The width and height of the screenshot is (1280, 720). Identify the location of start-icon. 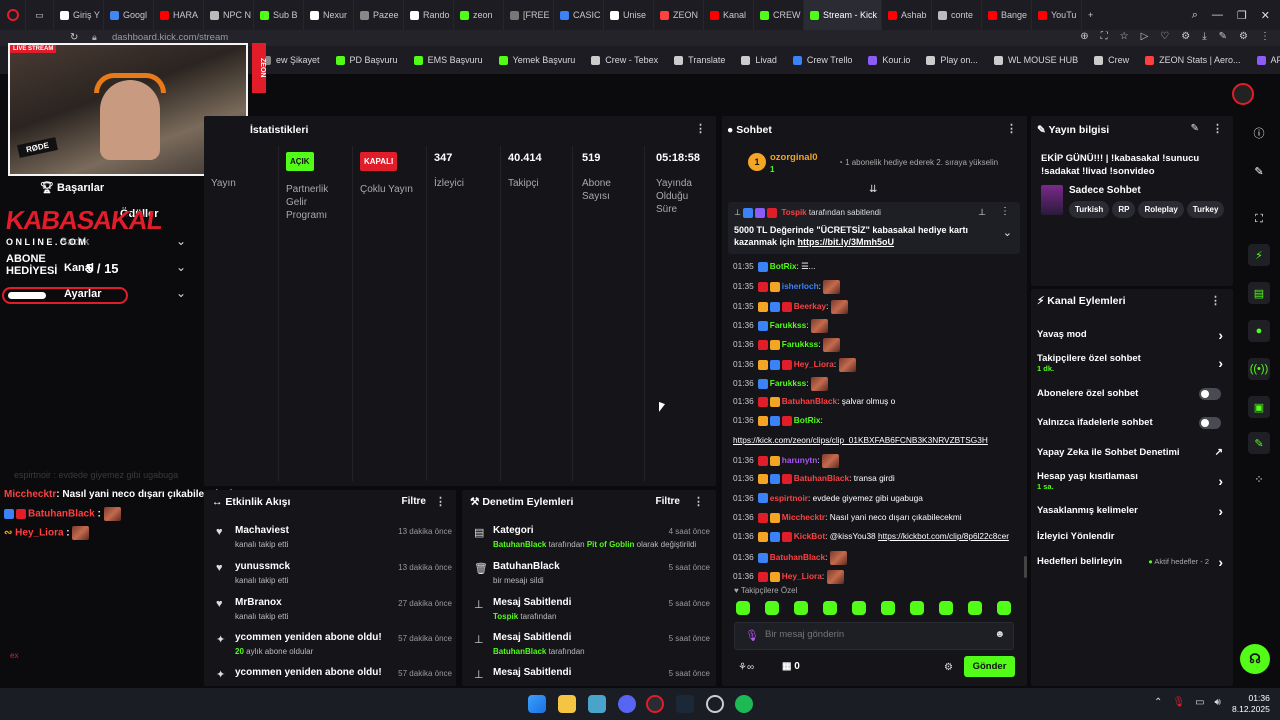
(537, 704).